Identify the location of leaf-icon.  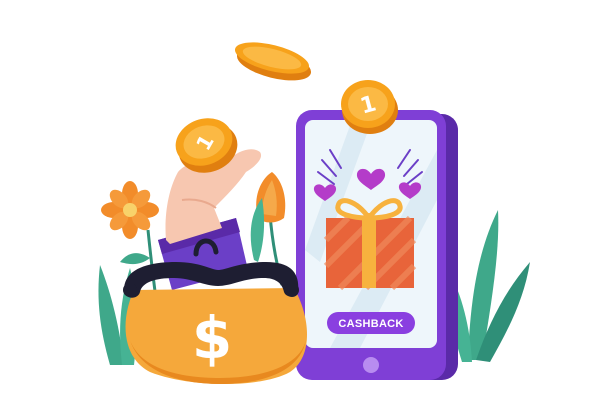
(488, 286).